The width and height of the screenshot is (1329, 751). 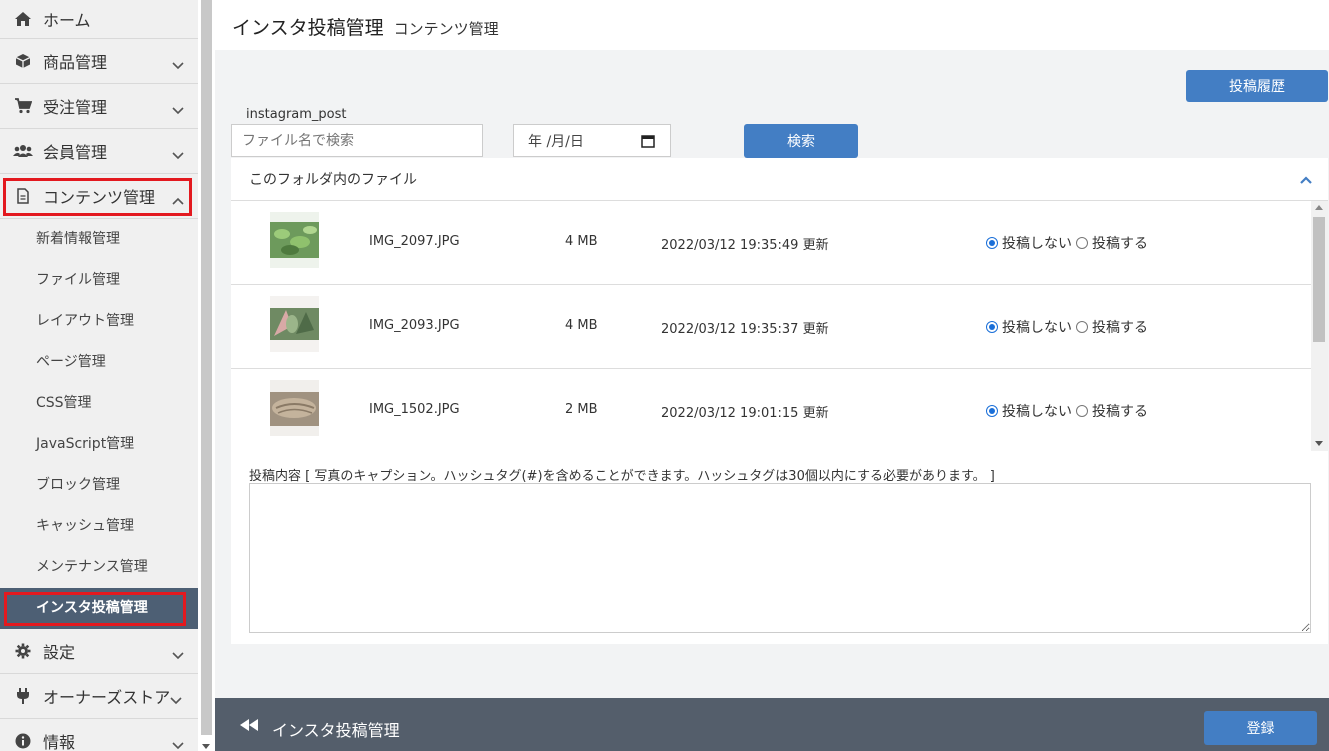 What do you see at coordinates (99, 735) in the screenshot?
I see `sidebar-item-info: 情報` at bounding box center [99, 735].